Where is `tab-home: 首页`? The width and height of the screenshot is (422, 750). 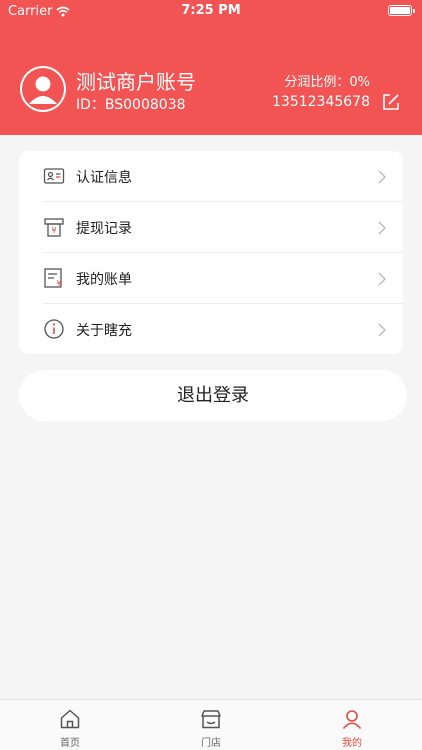
tab-home: 首页 is located at coordinates (70, 725).